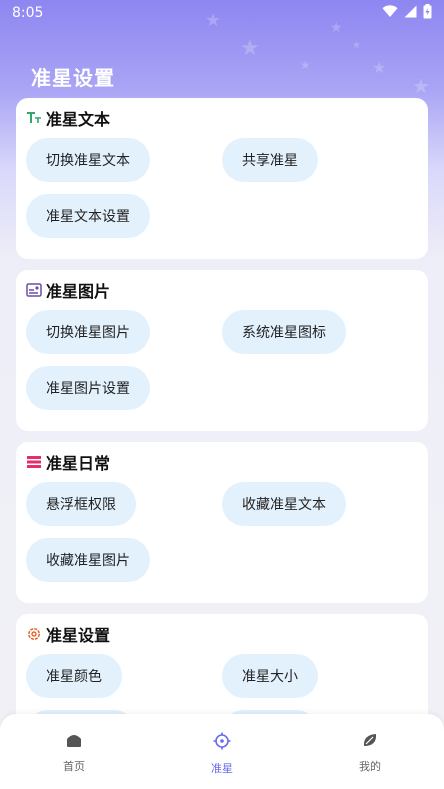 This screenshot has width=444, height=789. Describe the element at coordinates (410, 13) in the screenshot. I see `signal-icon` at that location.